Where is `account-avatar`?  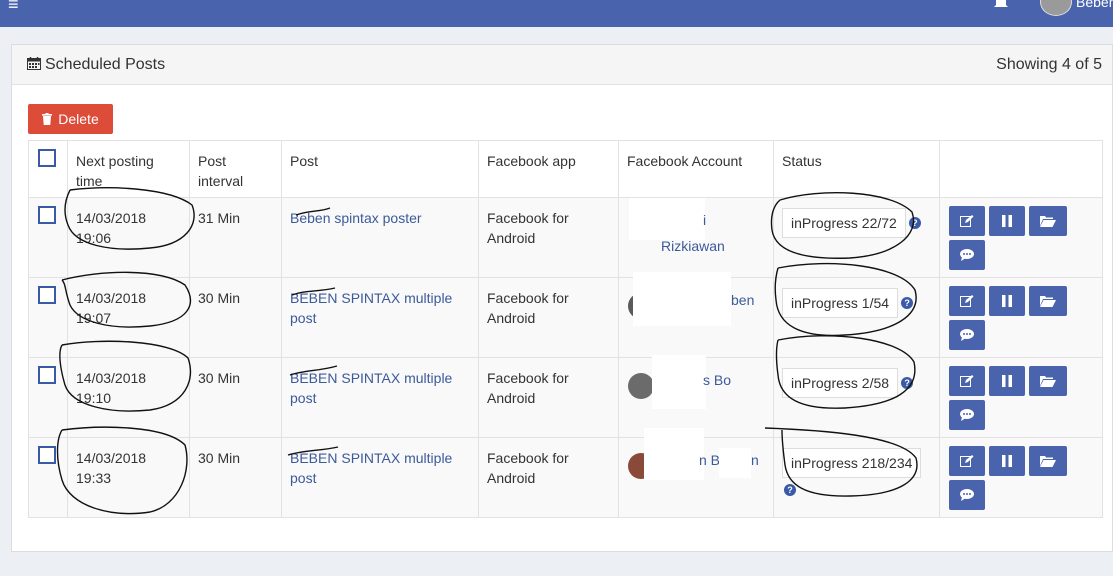 account-avatar is located at coordinates (641, 386).